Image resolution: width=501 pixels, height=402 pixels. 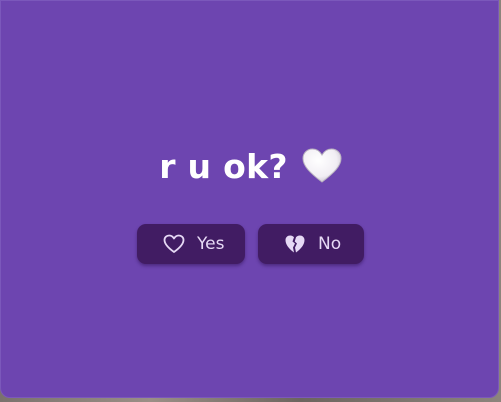 I want to click on yes-button-label: Yes, so click(x=211, y=244).